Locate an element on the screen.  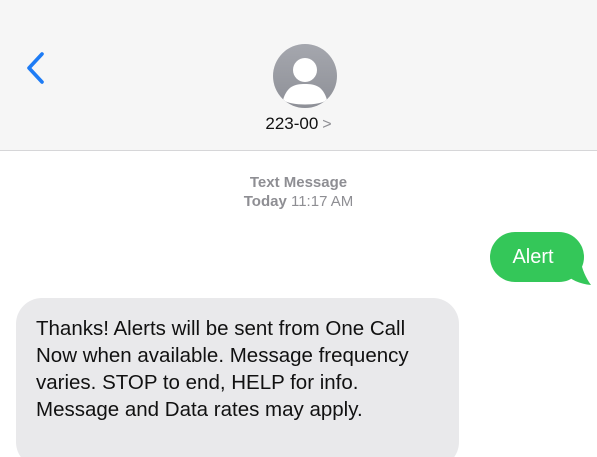
message-meta: Text Message Today 11:17 AM is located at coordinates (298, 192).